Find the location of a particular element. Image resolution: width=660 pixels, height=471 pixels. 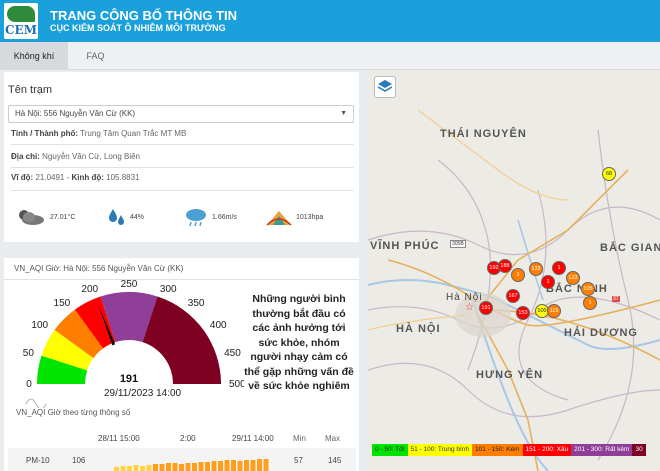

history-bars is located at coordinates (191, 465).